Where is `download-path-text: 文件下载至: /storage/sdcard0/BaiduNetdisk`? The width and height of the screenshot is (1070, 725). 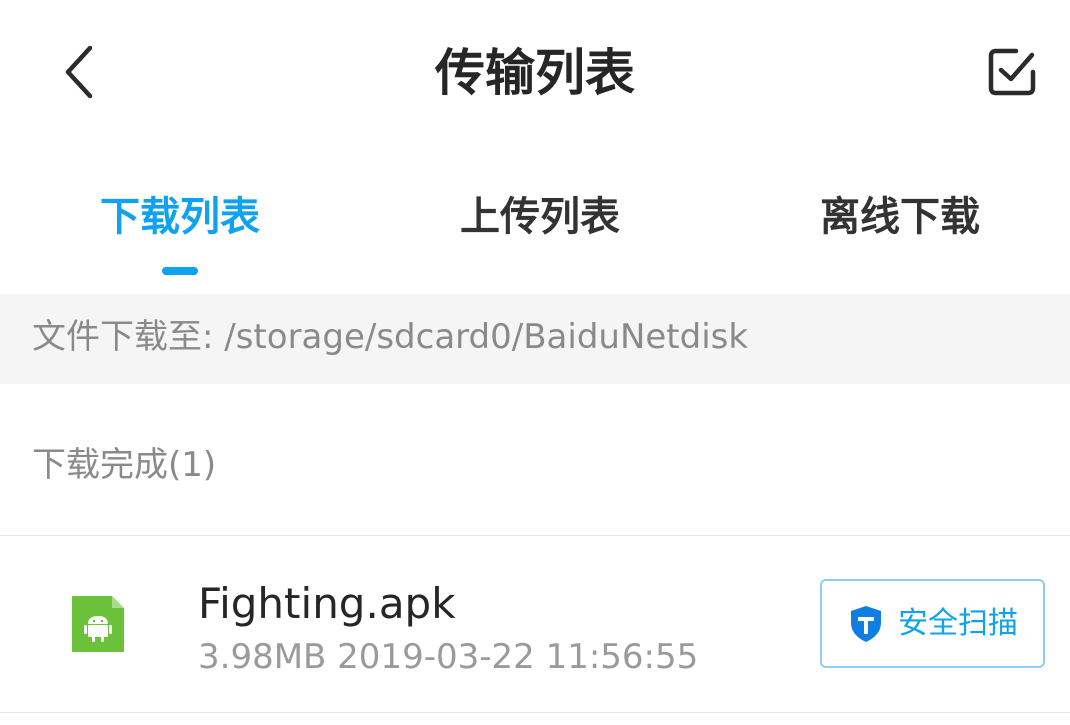
download-path-text: 文件下载至: /storage/sdcard0/BaiduNetdisk is located at coordinates (390, 337).